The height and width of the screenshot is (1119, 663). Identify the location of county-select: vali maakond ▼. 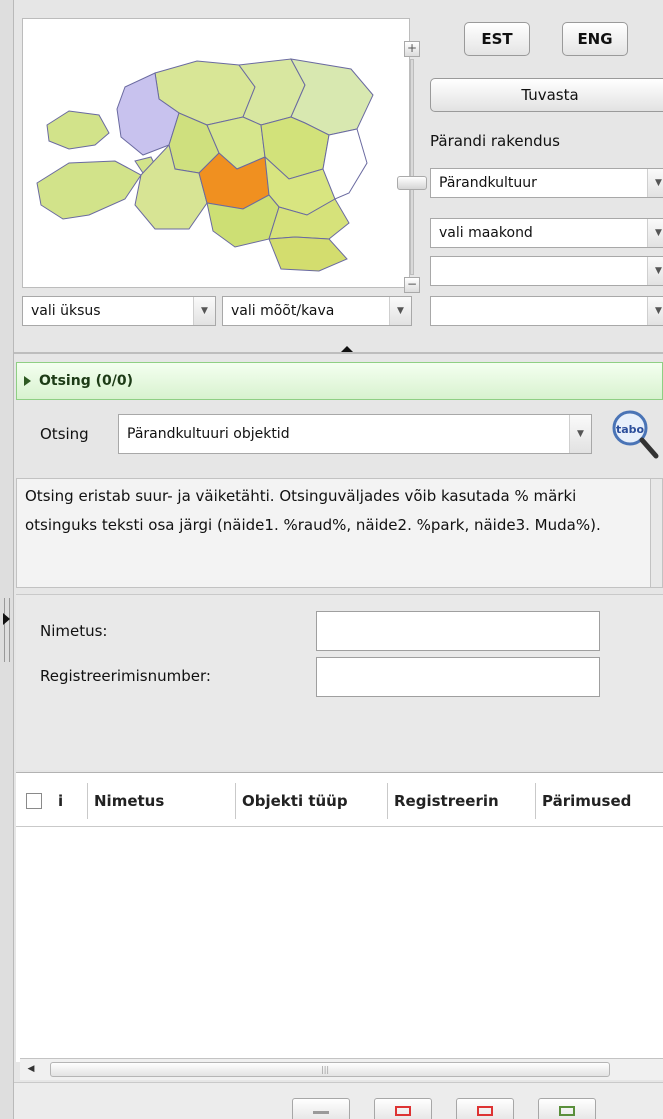
(546, 233).